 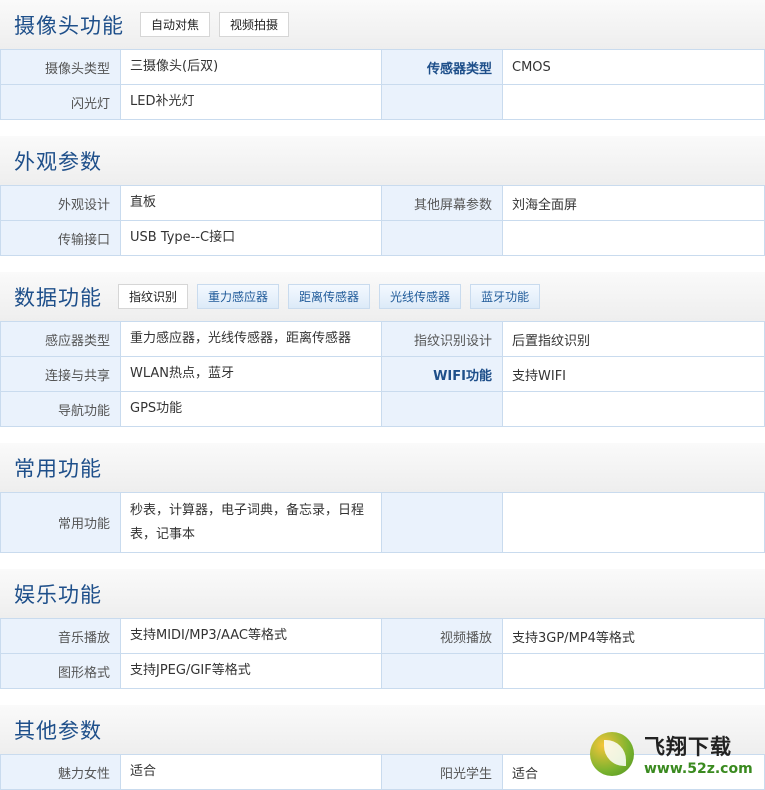 What do you see at coordinates (505, 296) in the screenshot?
I see `feature-tag-button: 蓝牙功能` at bounding box center [505, 296].